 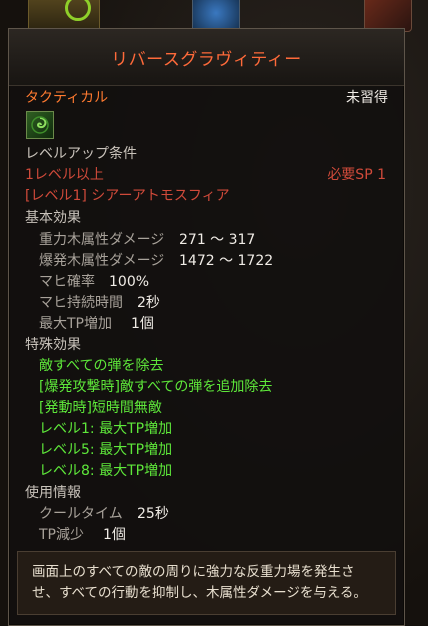 What do you see at coordinates (193, 572) in the screenshot?
I see `description-line: 画面上のすべての敵の周りに強力な反重力場を発生さ` at bounding box center [193, 572].